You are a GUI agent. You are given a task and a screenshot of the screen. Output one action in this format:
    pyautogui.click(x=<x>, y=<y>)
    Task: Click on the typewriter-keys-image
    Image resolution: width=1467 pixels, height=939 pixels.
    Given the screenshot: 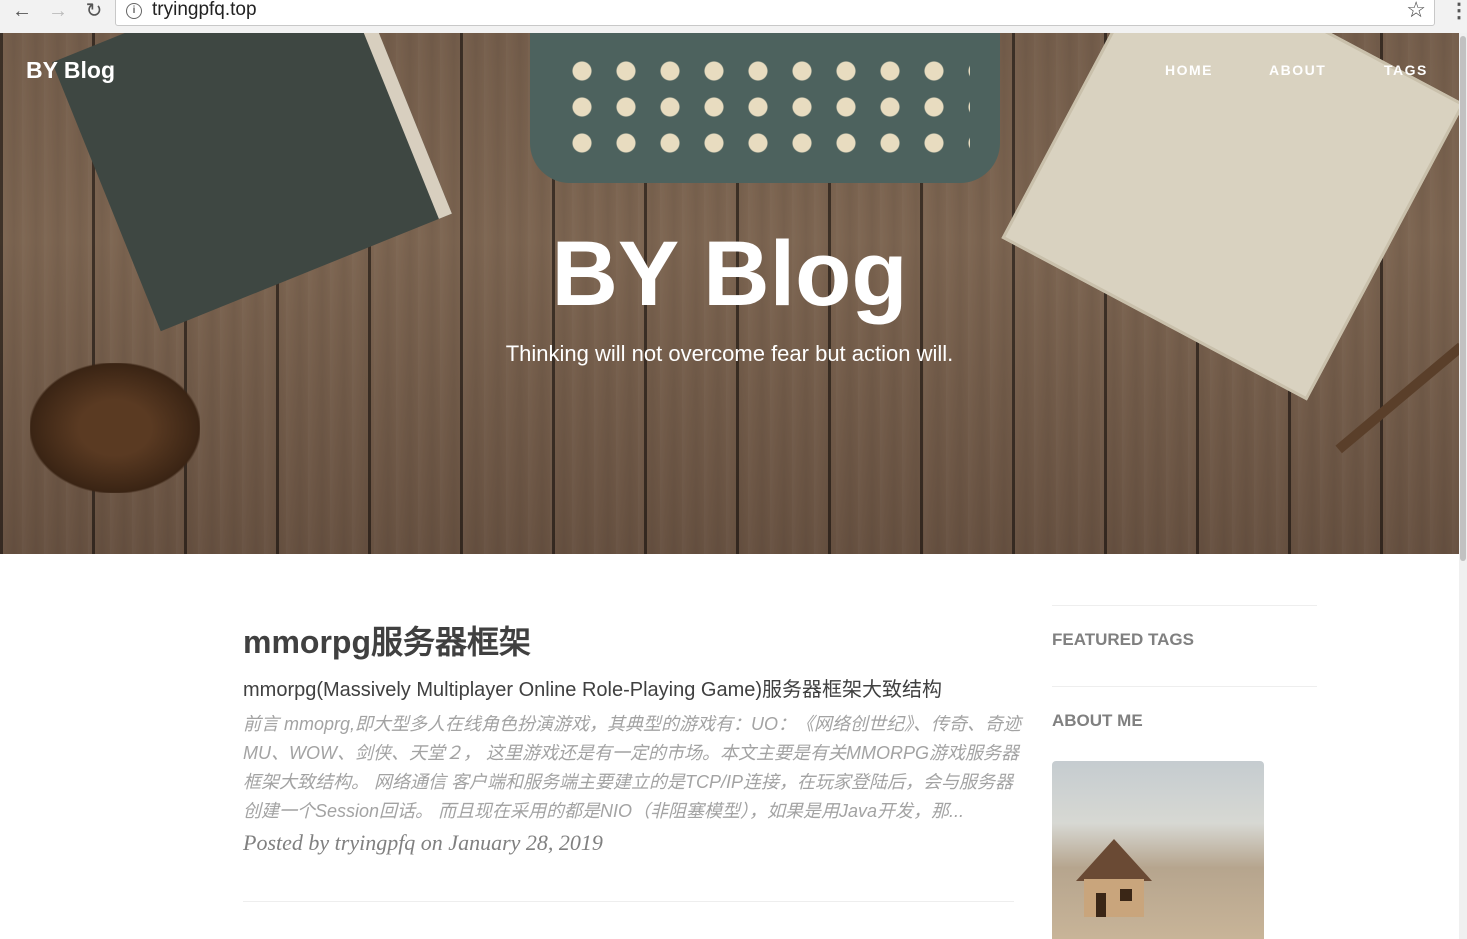 What is the action you would take?
    pyautogui.click(x=765, y=103)
    